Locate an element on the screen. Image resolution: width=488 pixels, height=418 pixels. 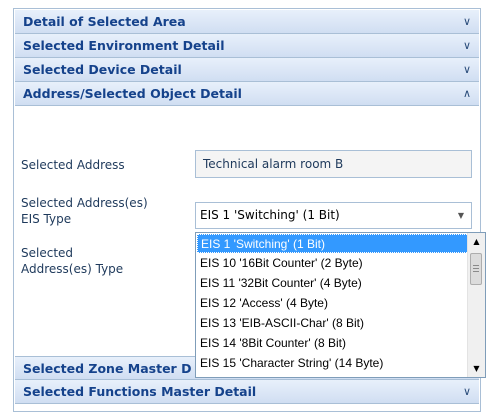
section-selected-device-detail: Selected Device Detail ∨ is located at coordinates (247, 70).